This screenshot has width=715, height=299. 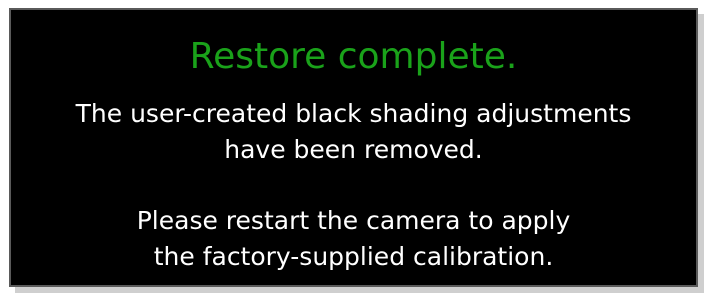 I want to click on dialog-title: Restore complete., so click(x=353, y=56).